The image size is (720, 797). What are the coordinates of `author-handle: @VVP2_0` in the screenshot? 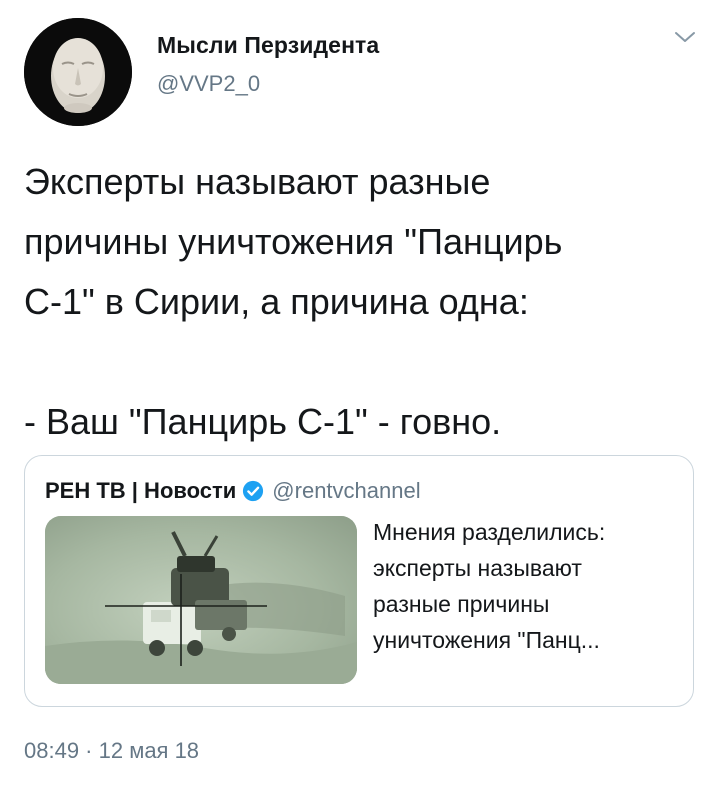 It's located at (208, 84).